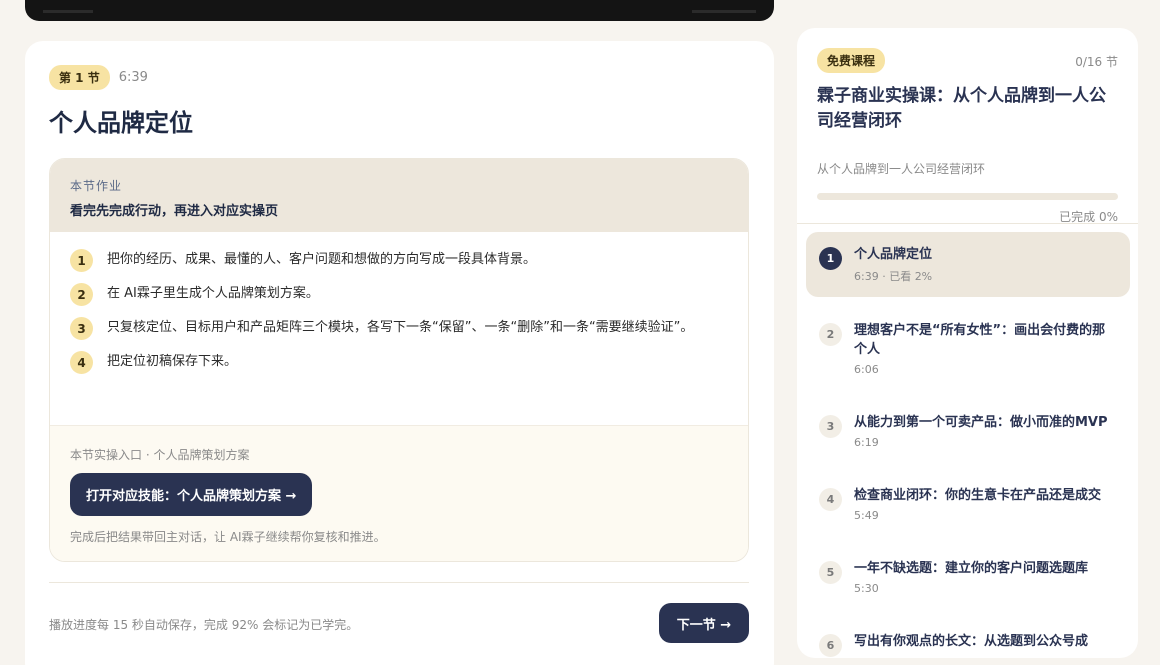 The width and height of the screenshot is (1160, 665). What do you see at coordinates (967, 196) in the screenshot?
I see `course-progress-bar` at bounding box center [967, 196].